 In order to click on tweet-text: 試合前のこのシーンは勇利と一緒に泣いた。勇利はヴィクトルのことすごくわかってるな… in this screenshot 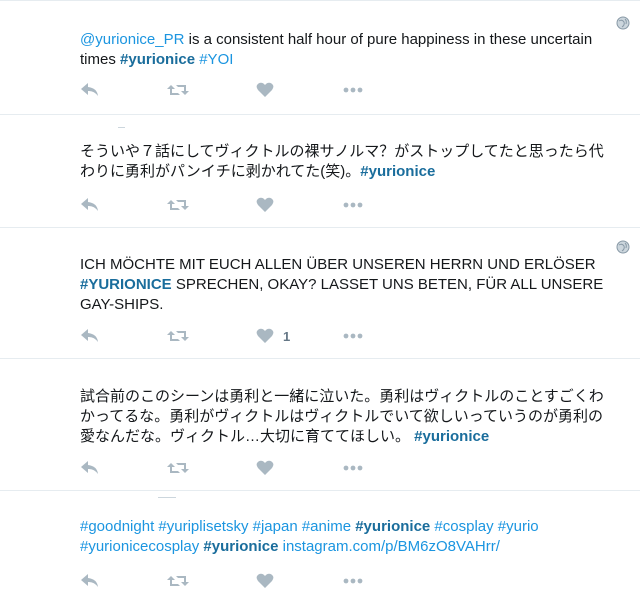, I will do `click(349, 417)`.